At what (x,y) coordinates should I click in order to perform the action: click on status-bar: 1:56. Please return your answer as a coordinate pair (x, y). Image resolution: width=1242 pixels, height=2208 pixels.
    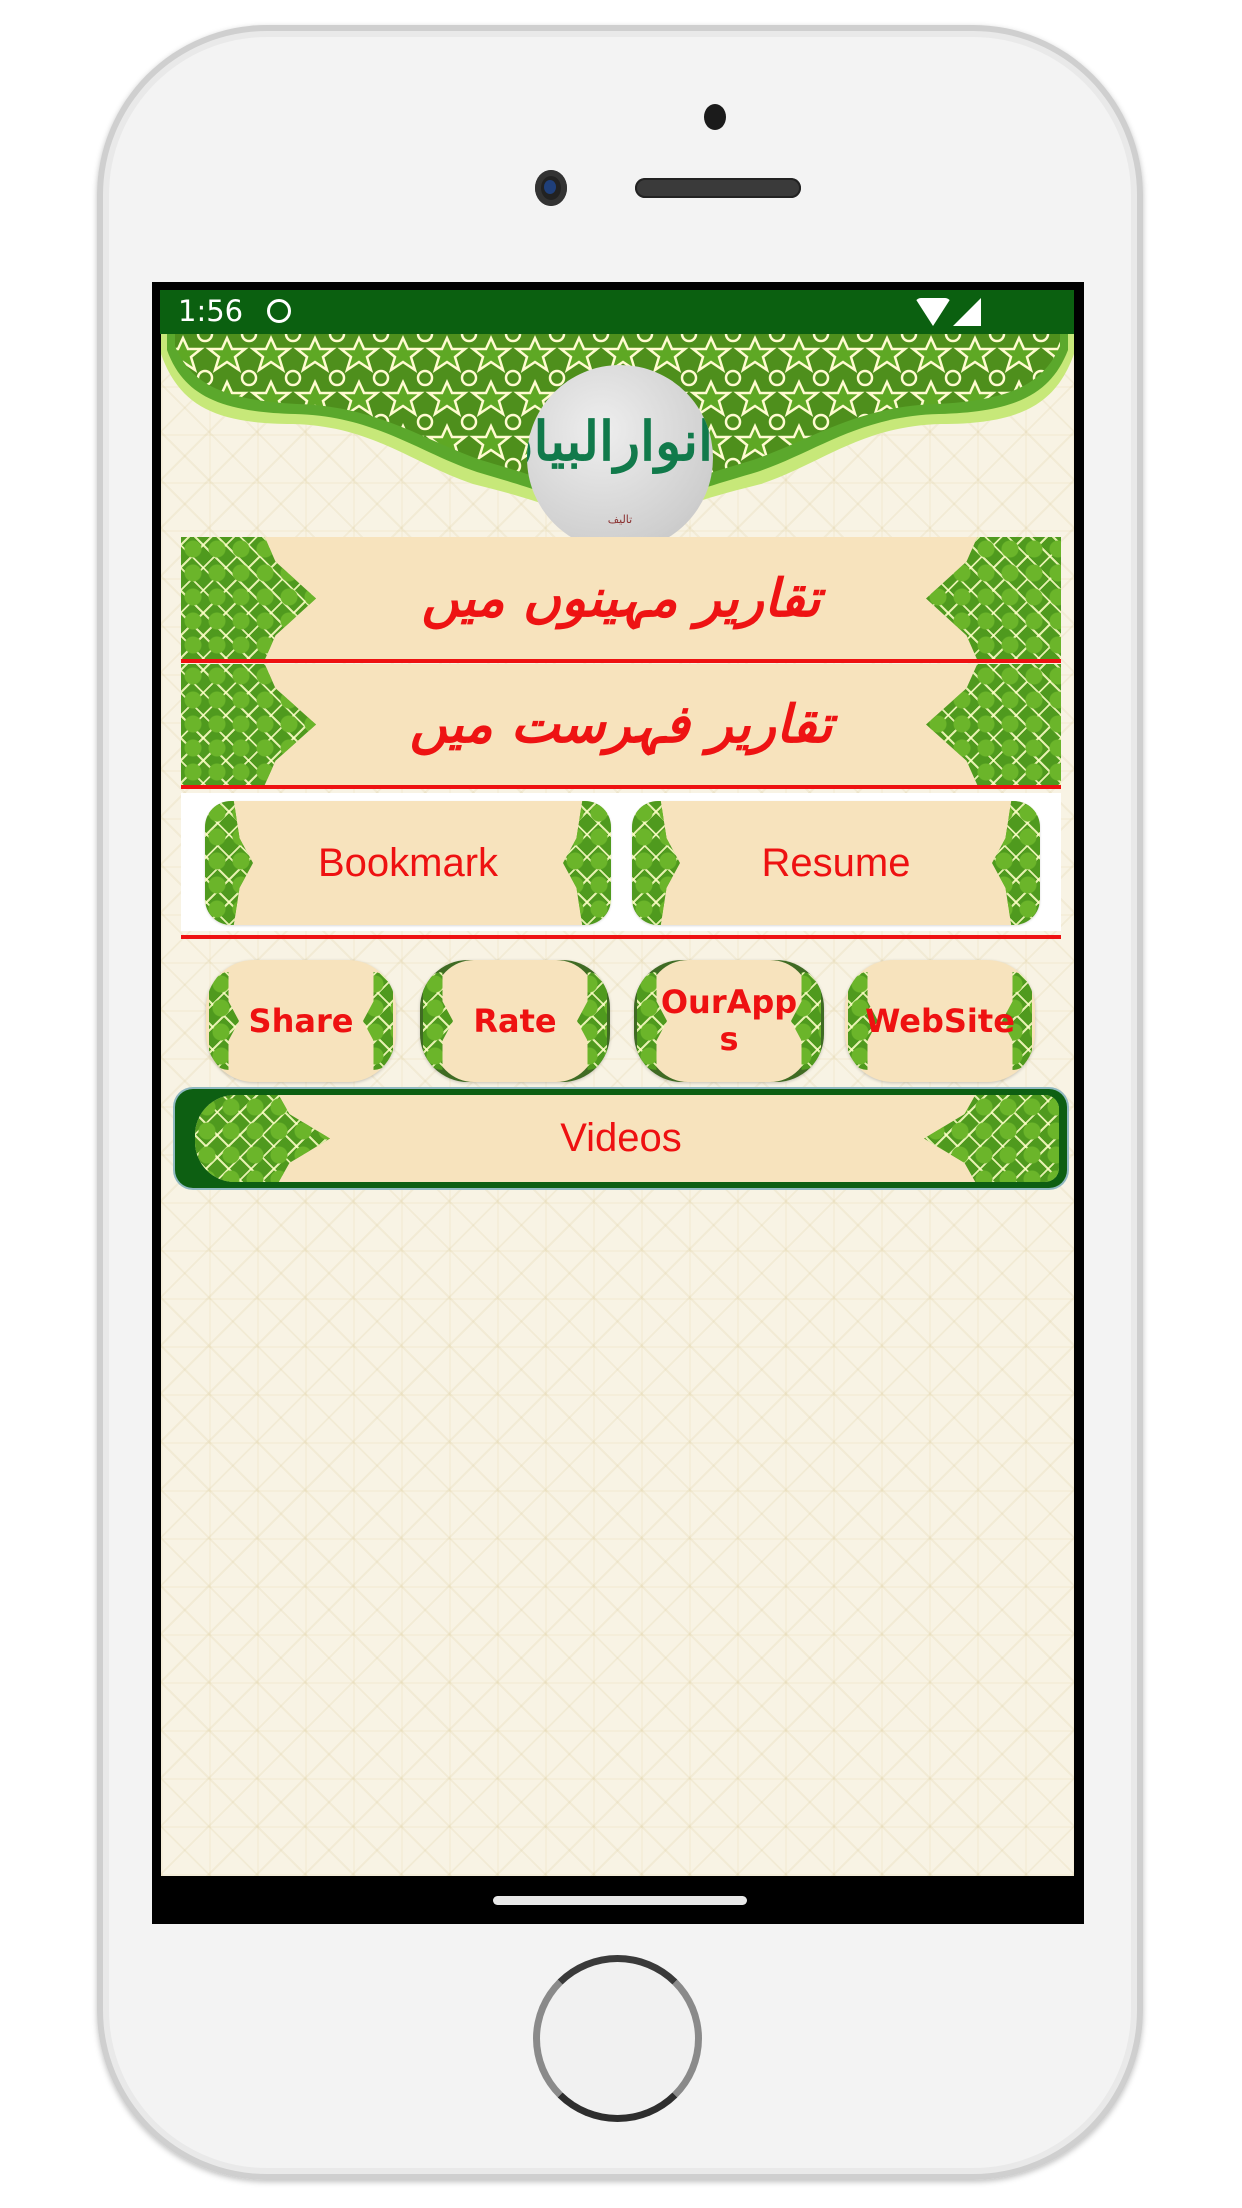
    Looking at the image, I should click on (617, 312).